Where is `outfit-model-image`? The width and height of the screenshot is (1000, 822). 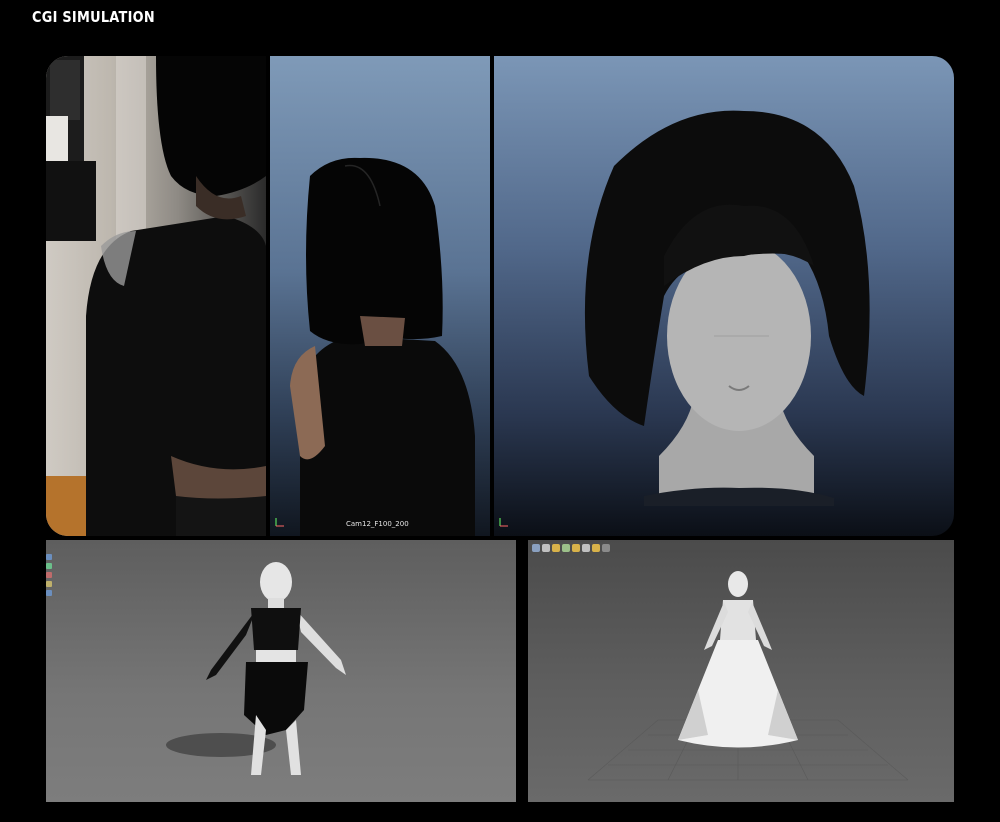 outfit-model-image is located at coordinates (256, 668).